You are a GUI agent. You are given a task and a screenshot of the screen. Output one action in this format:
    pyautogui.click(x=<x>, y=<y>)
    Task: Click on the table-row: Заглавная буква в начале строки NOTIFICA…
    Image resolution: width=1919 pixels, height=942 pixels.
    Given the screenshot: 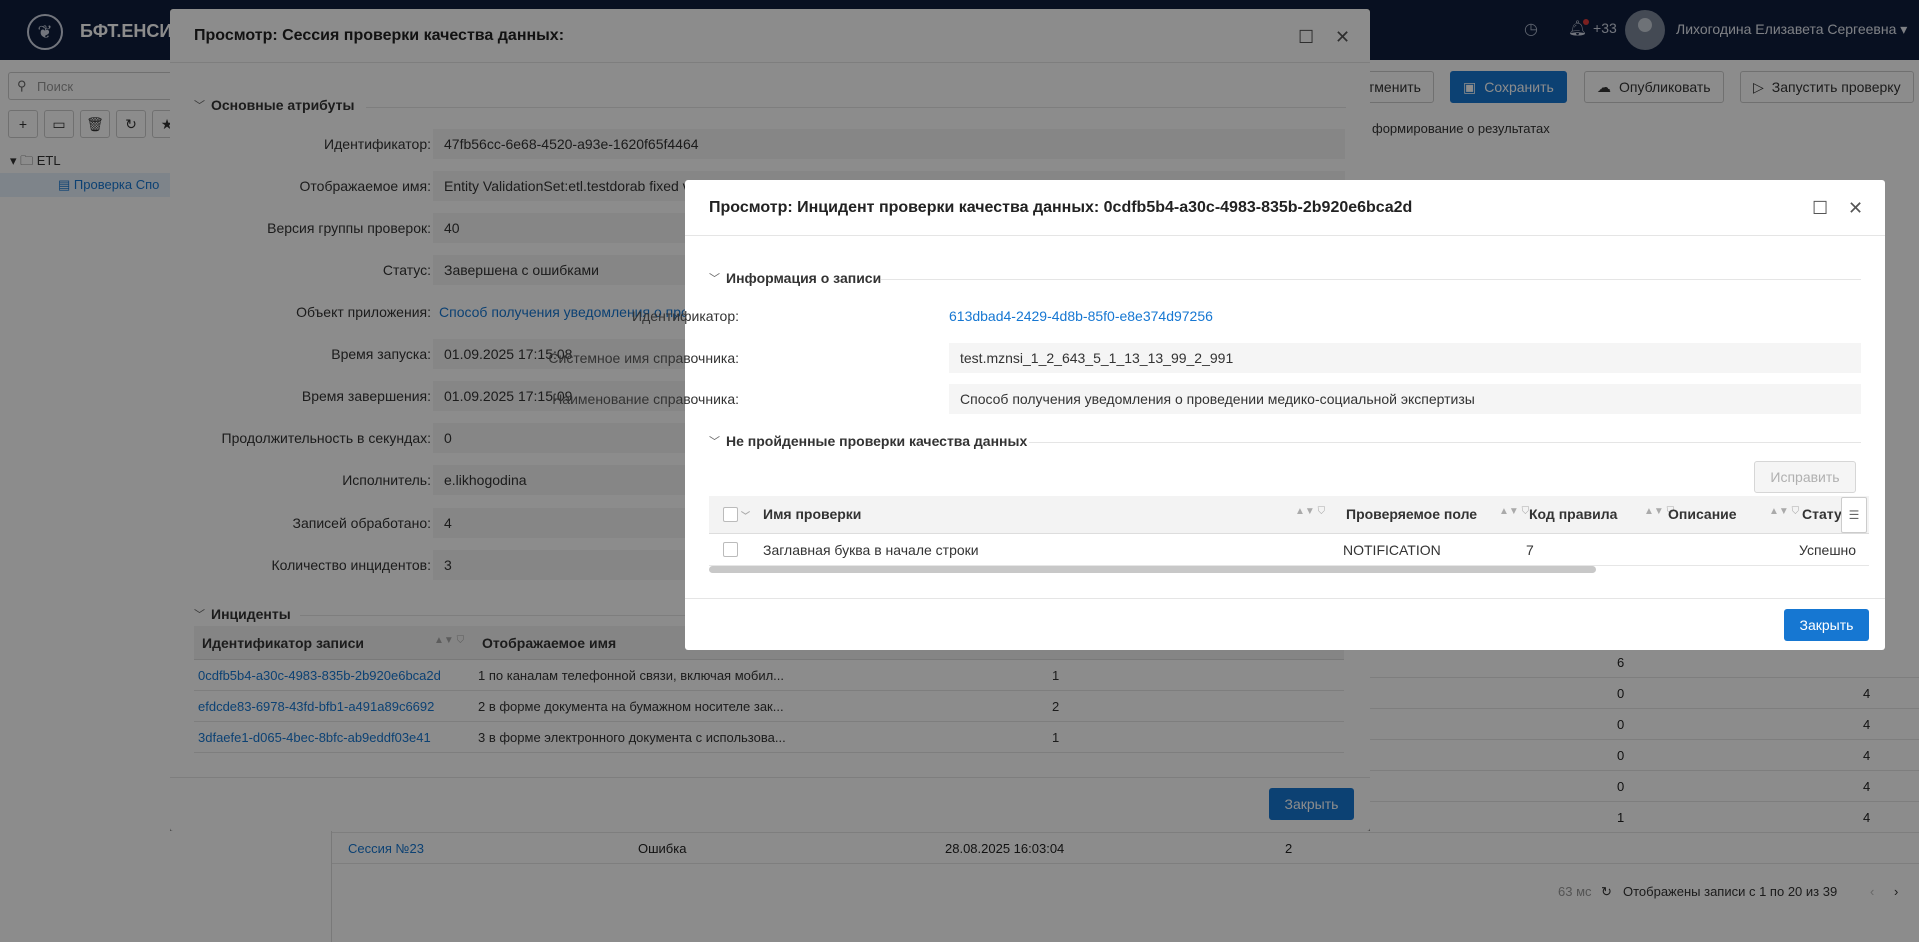 What is the action you would take?
    pyautogui.click(x=1289, y=550)
    